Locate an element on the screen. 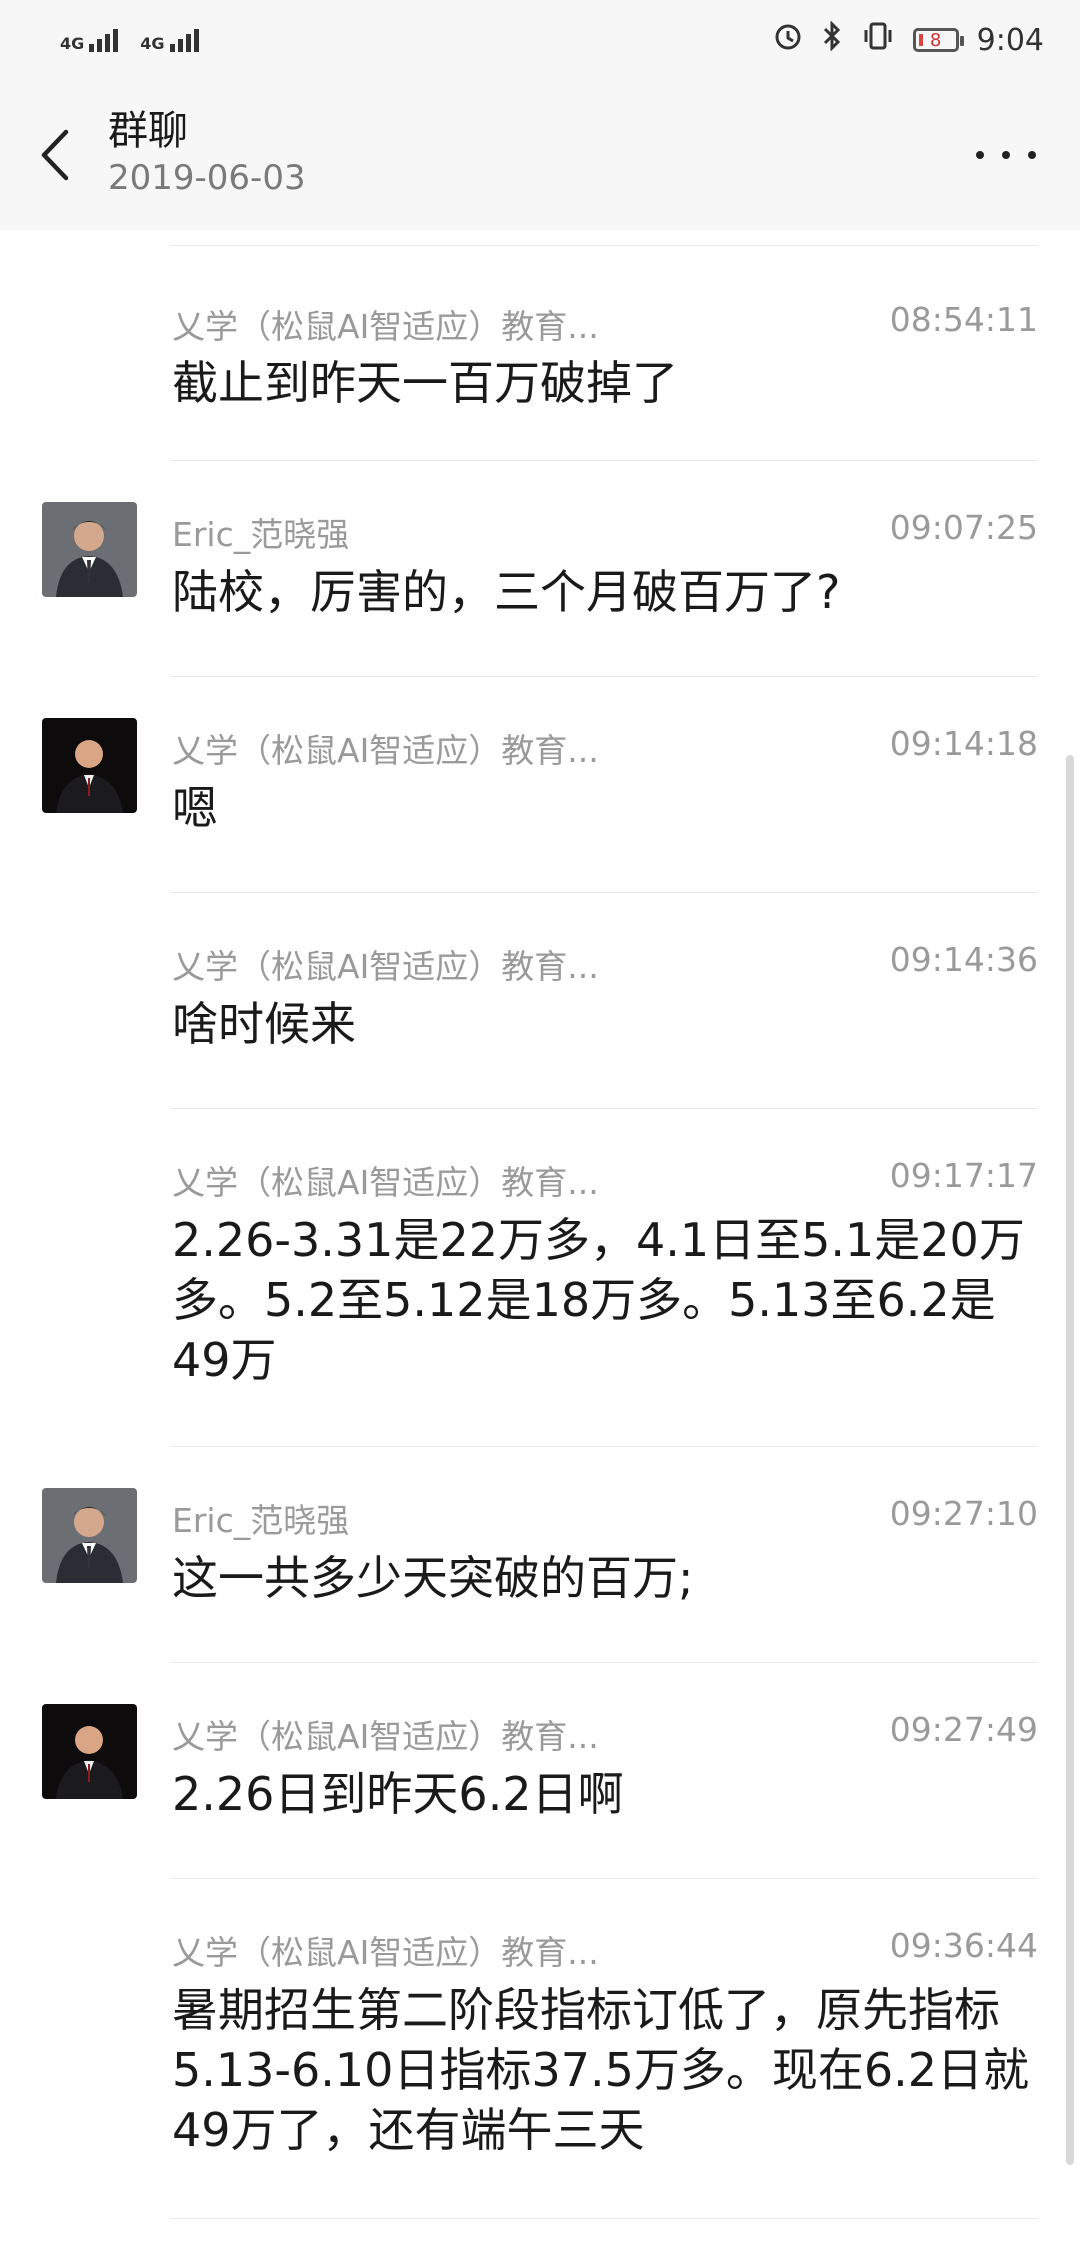  message-time: 09:27:49 is located at coordinates (963, 1729).